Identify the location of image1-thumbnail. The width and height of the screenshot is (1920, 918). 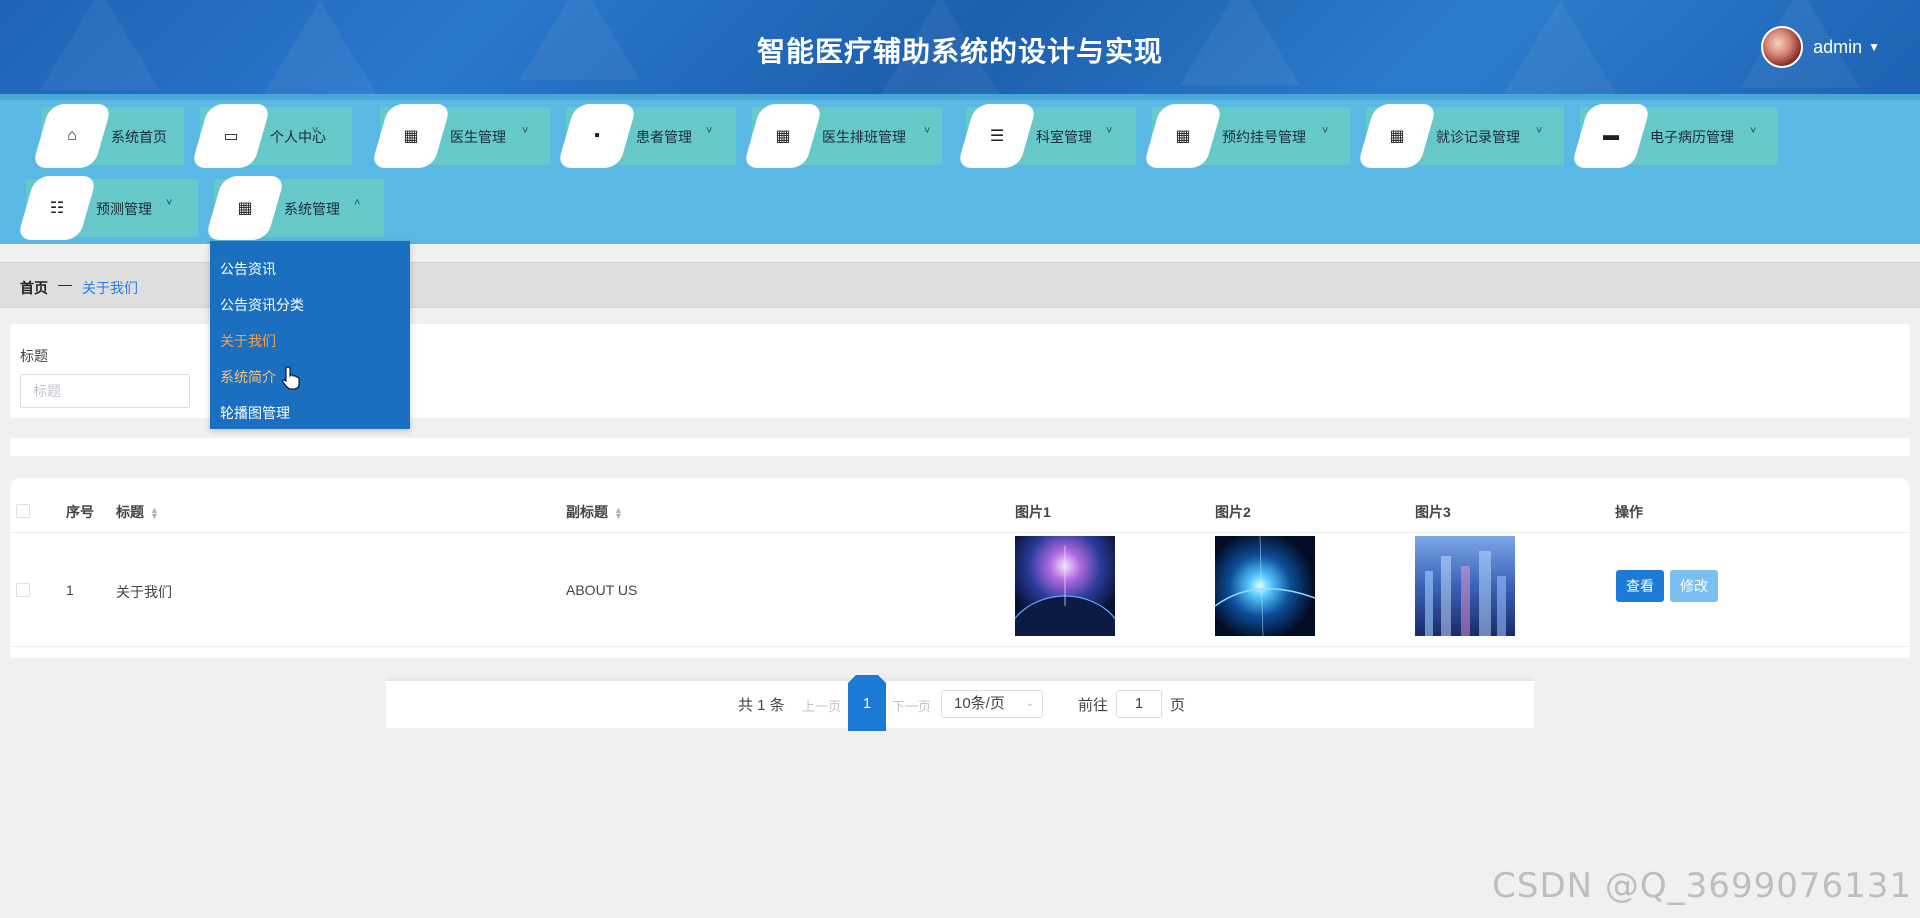
(1065, 586).